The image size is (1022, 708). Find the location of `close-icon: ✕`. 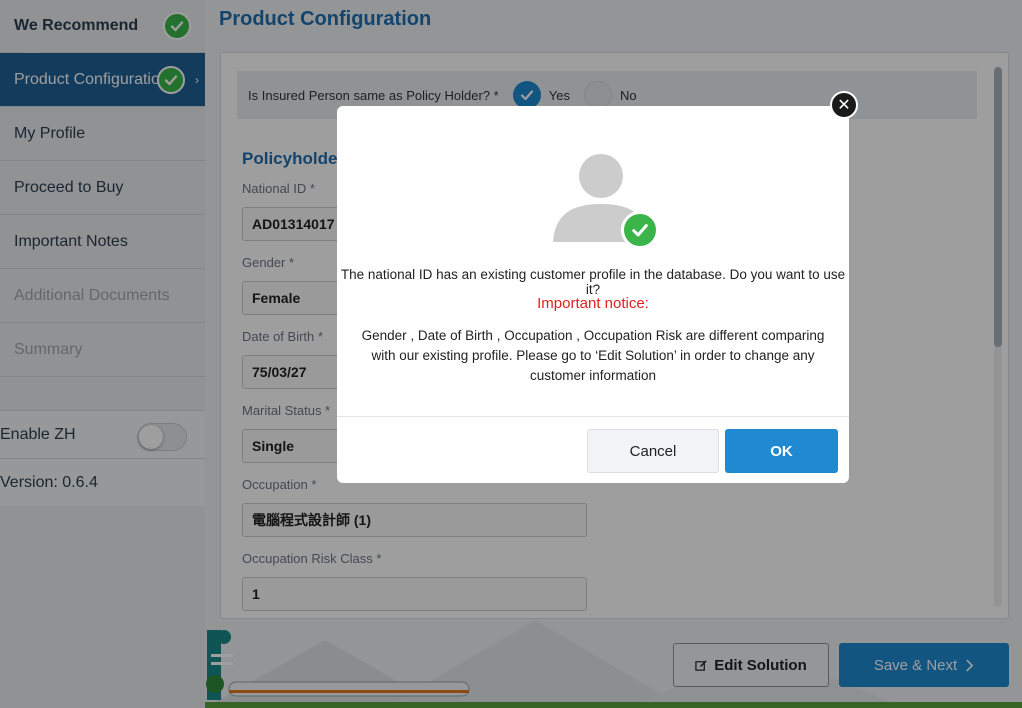

close-icon: ✕ is located at coordinates (844, 105).